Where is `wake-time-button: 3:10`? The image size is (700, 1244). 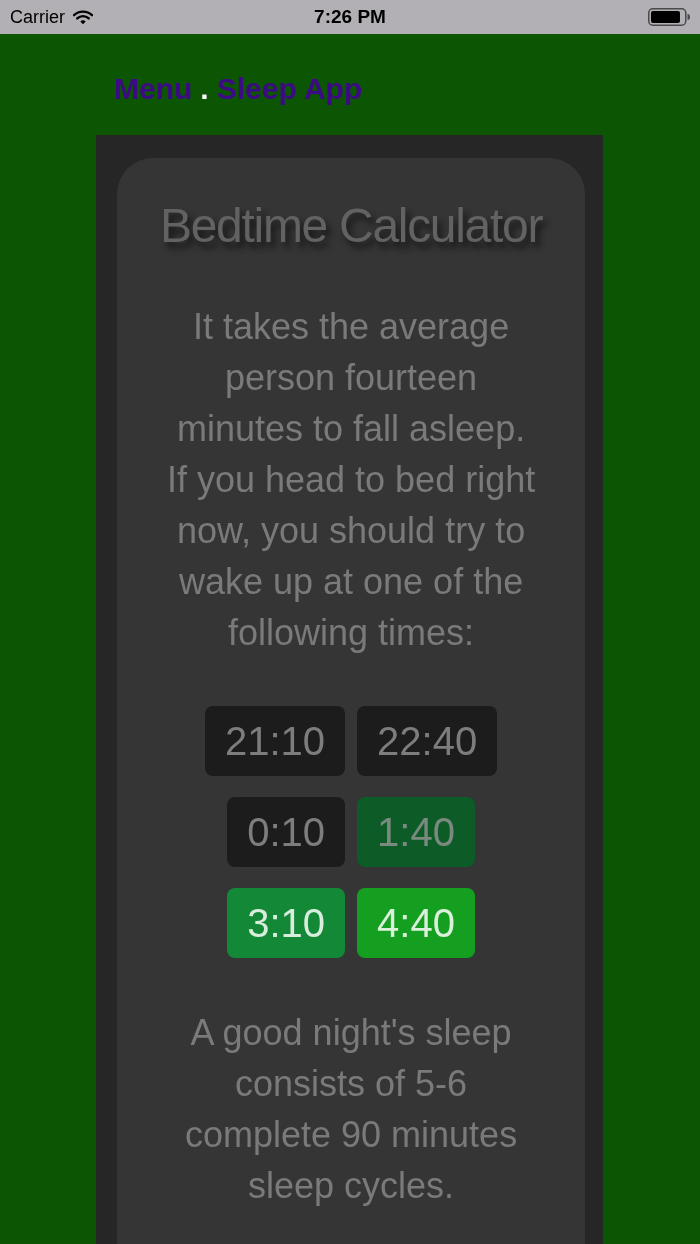
wake-time-button: 3:10 is located at coordinates (286, 923).